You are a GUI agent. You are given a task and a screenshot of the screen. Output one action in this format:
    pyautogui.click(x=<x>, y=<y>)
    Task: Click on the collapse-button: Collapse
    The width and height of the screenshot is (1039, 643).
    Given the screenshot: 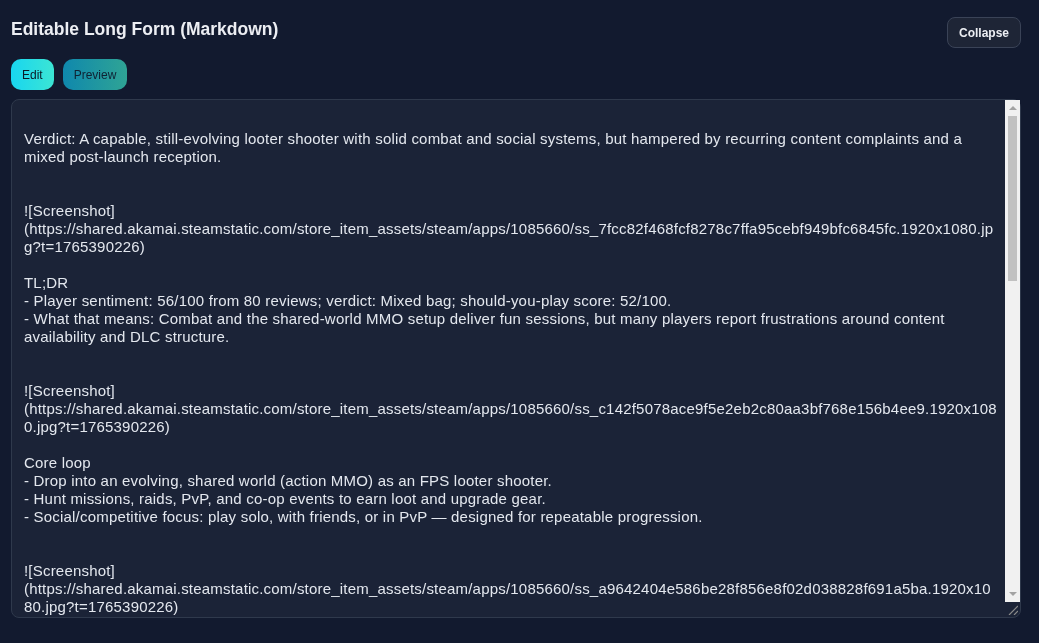 What is the action you would take?
    pyautogui.click(x=984, y=32)
    